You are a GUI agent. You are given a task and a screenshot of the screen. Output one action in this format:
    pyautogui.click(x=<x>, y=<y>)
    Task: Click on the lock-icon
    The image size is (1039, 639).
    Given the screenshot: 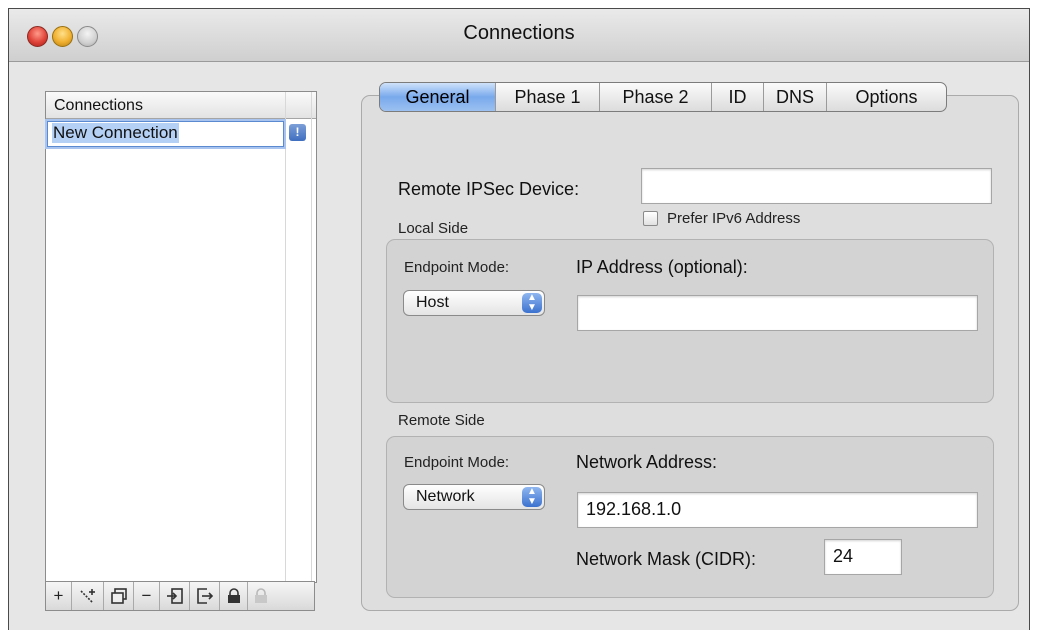 What is the action you would take?
    pyautogui.click(x=233, y=595)
    